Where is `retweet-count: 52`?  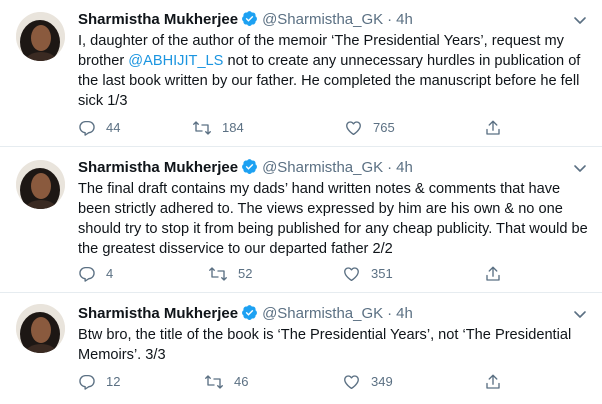
retweet-count: 52 is located at coordinates (245, 273).